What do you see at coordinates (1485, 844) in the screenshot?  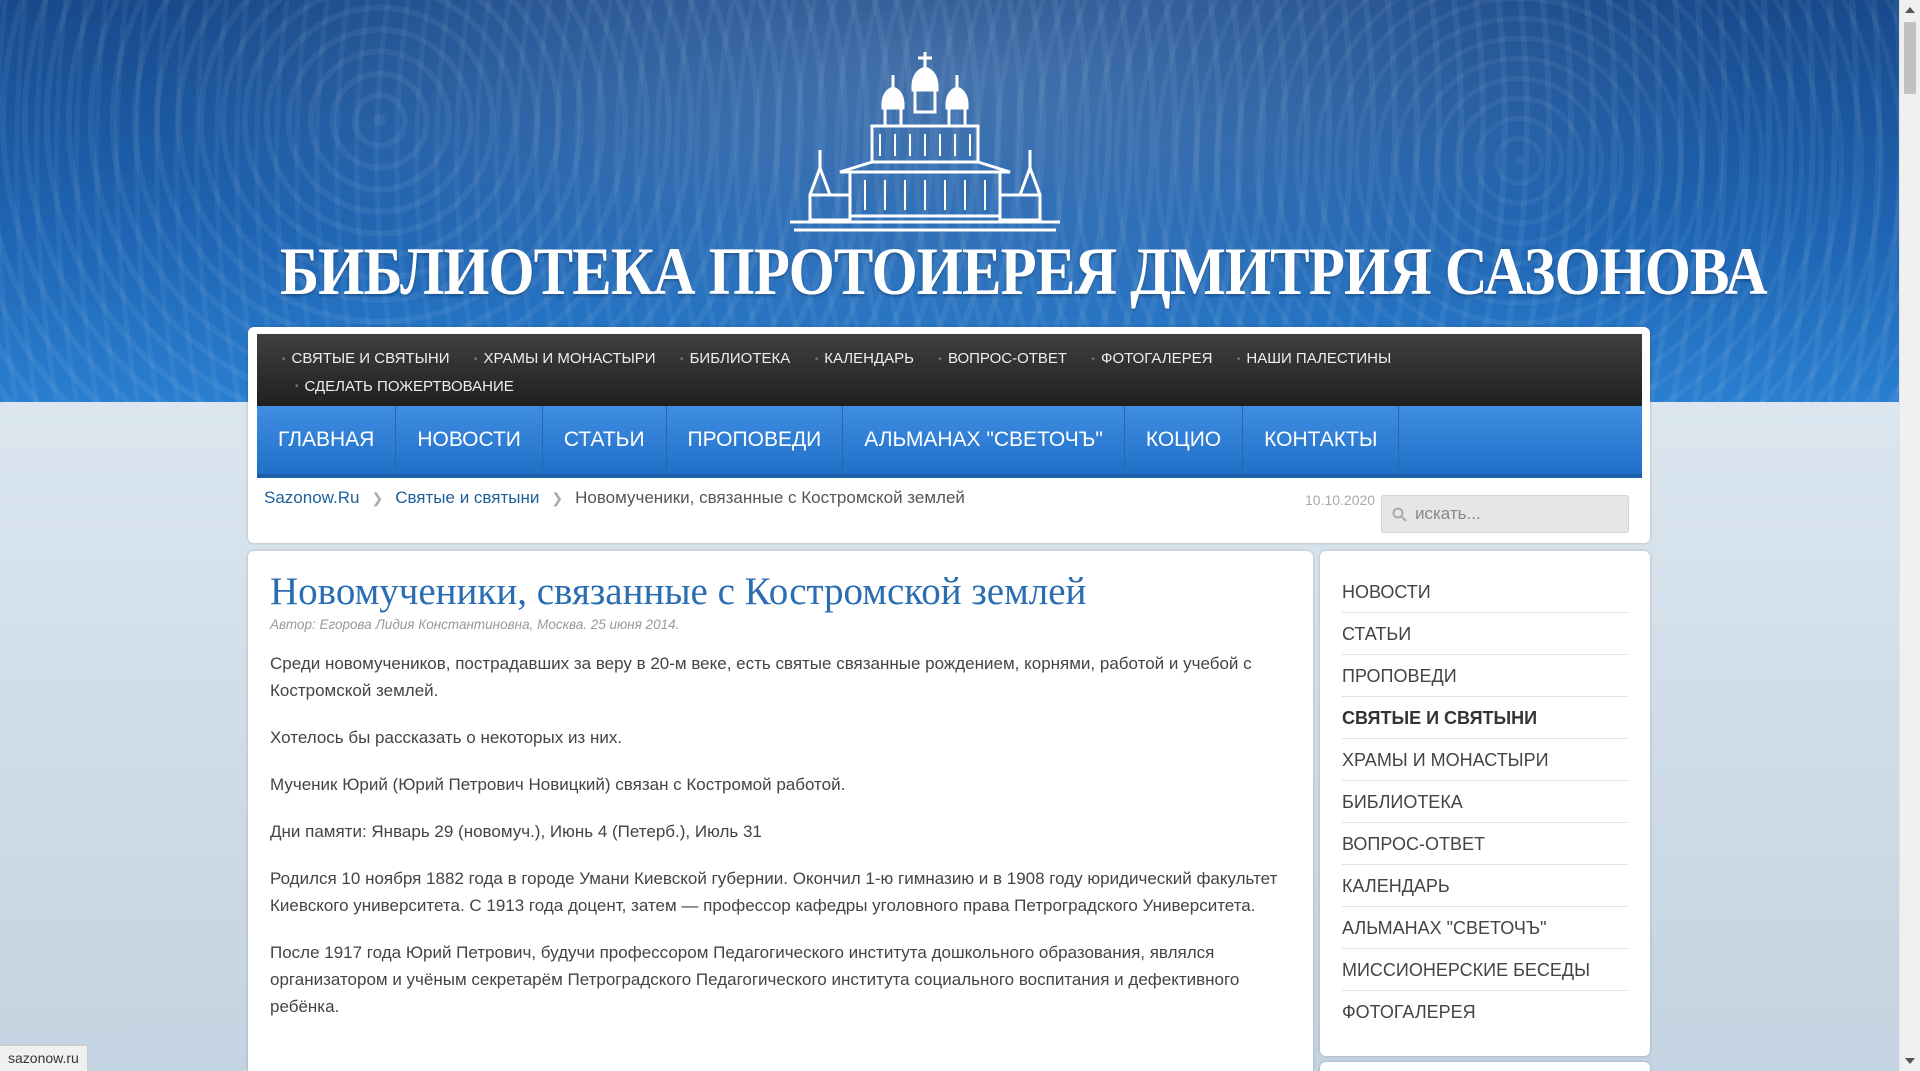 I see `sidebar-item-qa: ВОПРОС-ОТВЕТ` at bounding box center [1485, 844].